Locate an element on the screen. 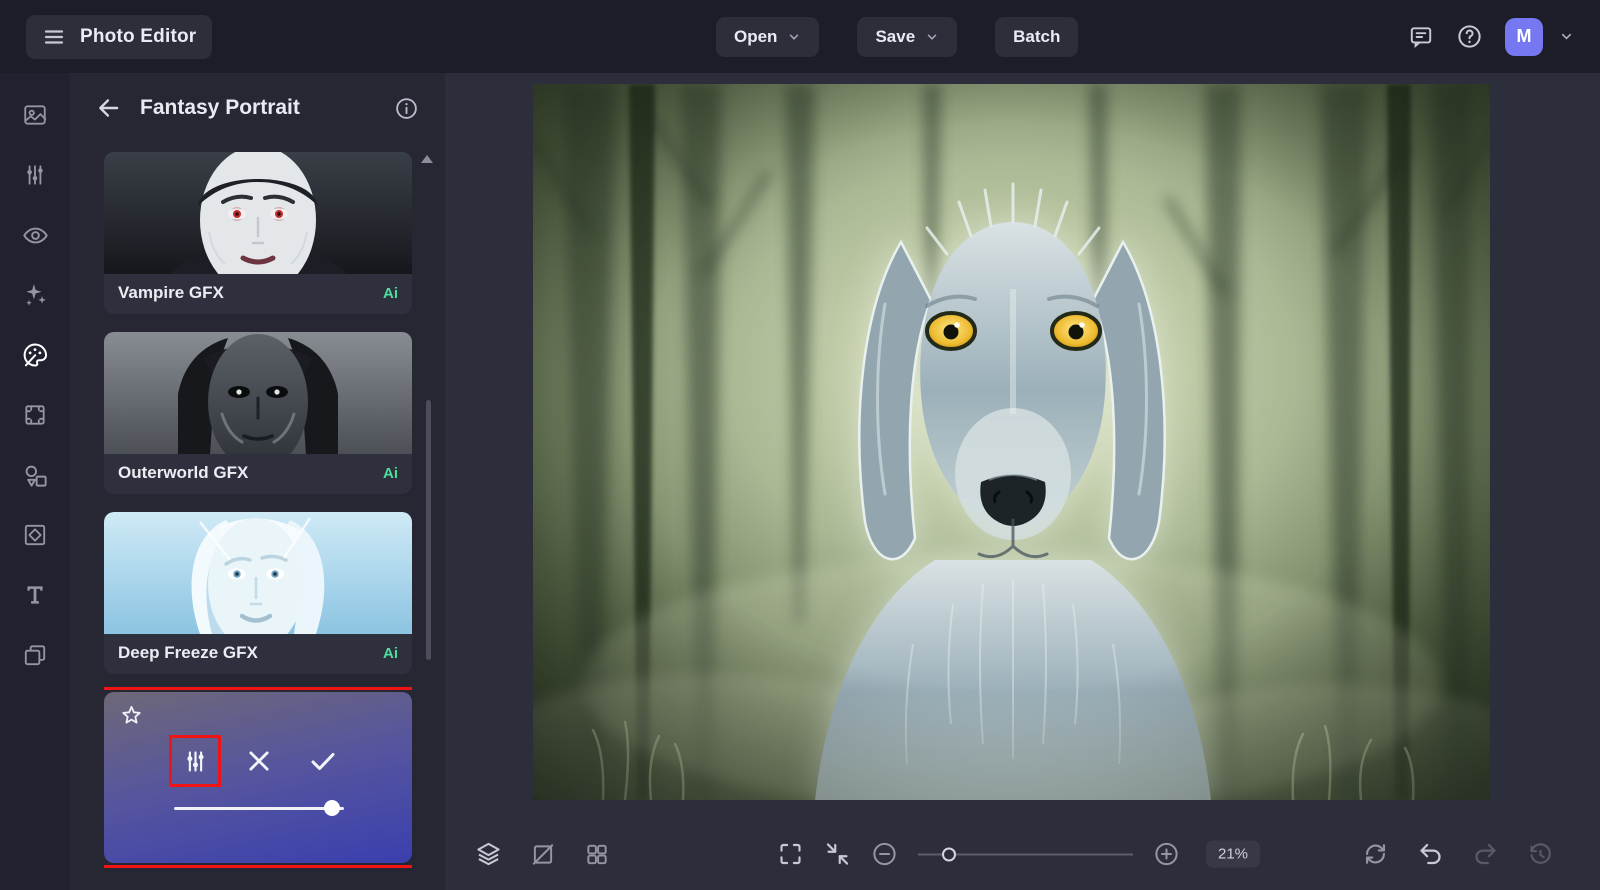 This screenshot has width=1600, height=890. avatar-menu-chevron-icon is located at coordinates (1566, 36).